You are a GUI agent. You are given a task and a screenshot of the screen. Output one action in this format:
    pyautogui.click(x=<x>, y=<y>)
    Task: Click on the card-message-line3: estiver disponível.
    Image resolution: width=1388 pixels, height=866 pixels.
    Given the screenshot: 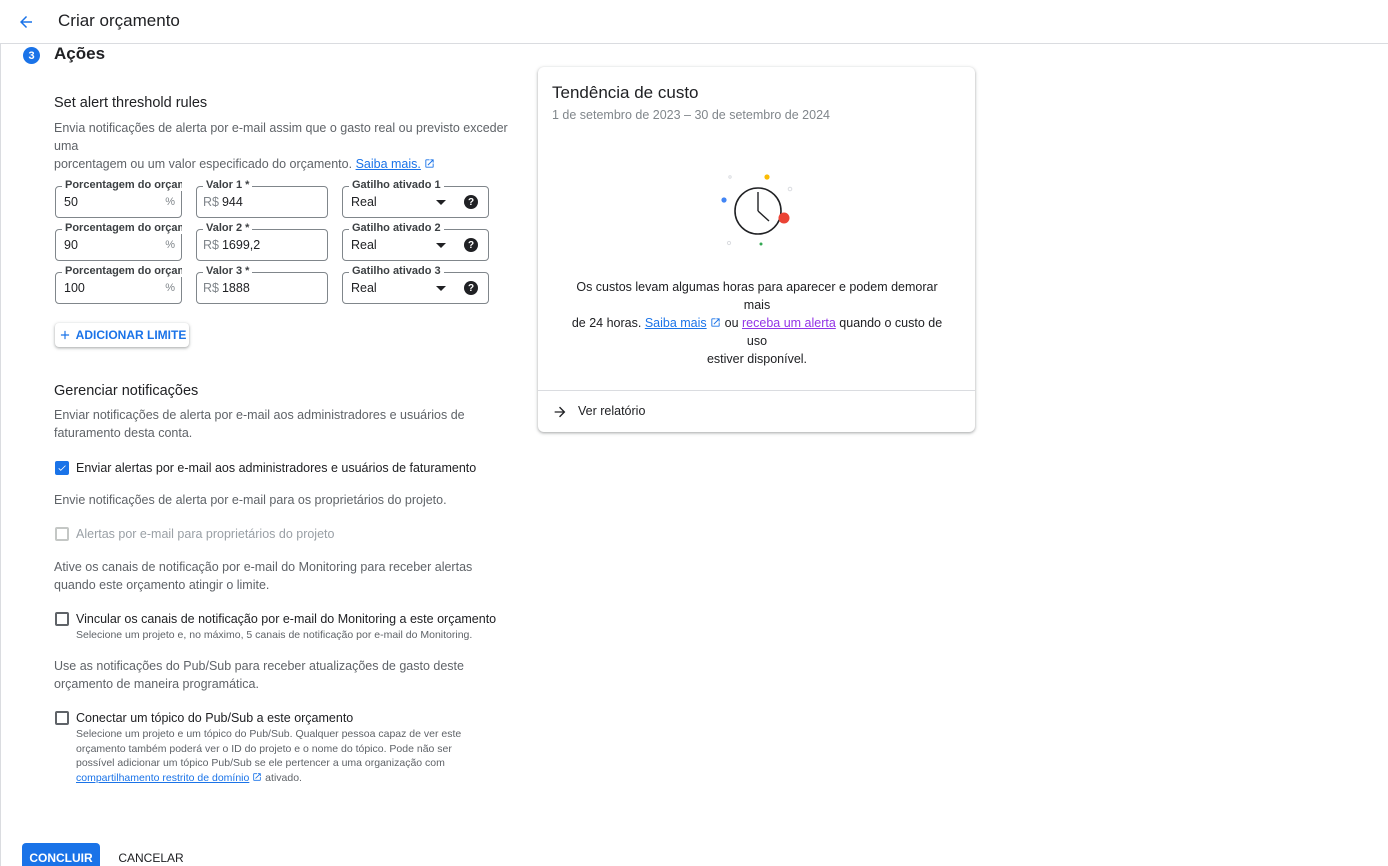 What is the action you would take?
    pyautogui.click(x=757, y=359)
    